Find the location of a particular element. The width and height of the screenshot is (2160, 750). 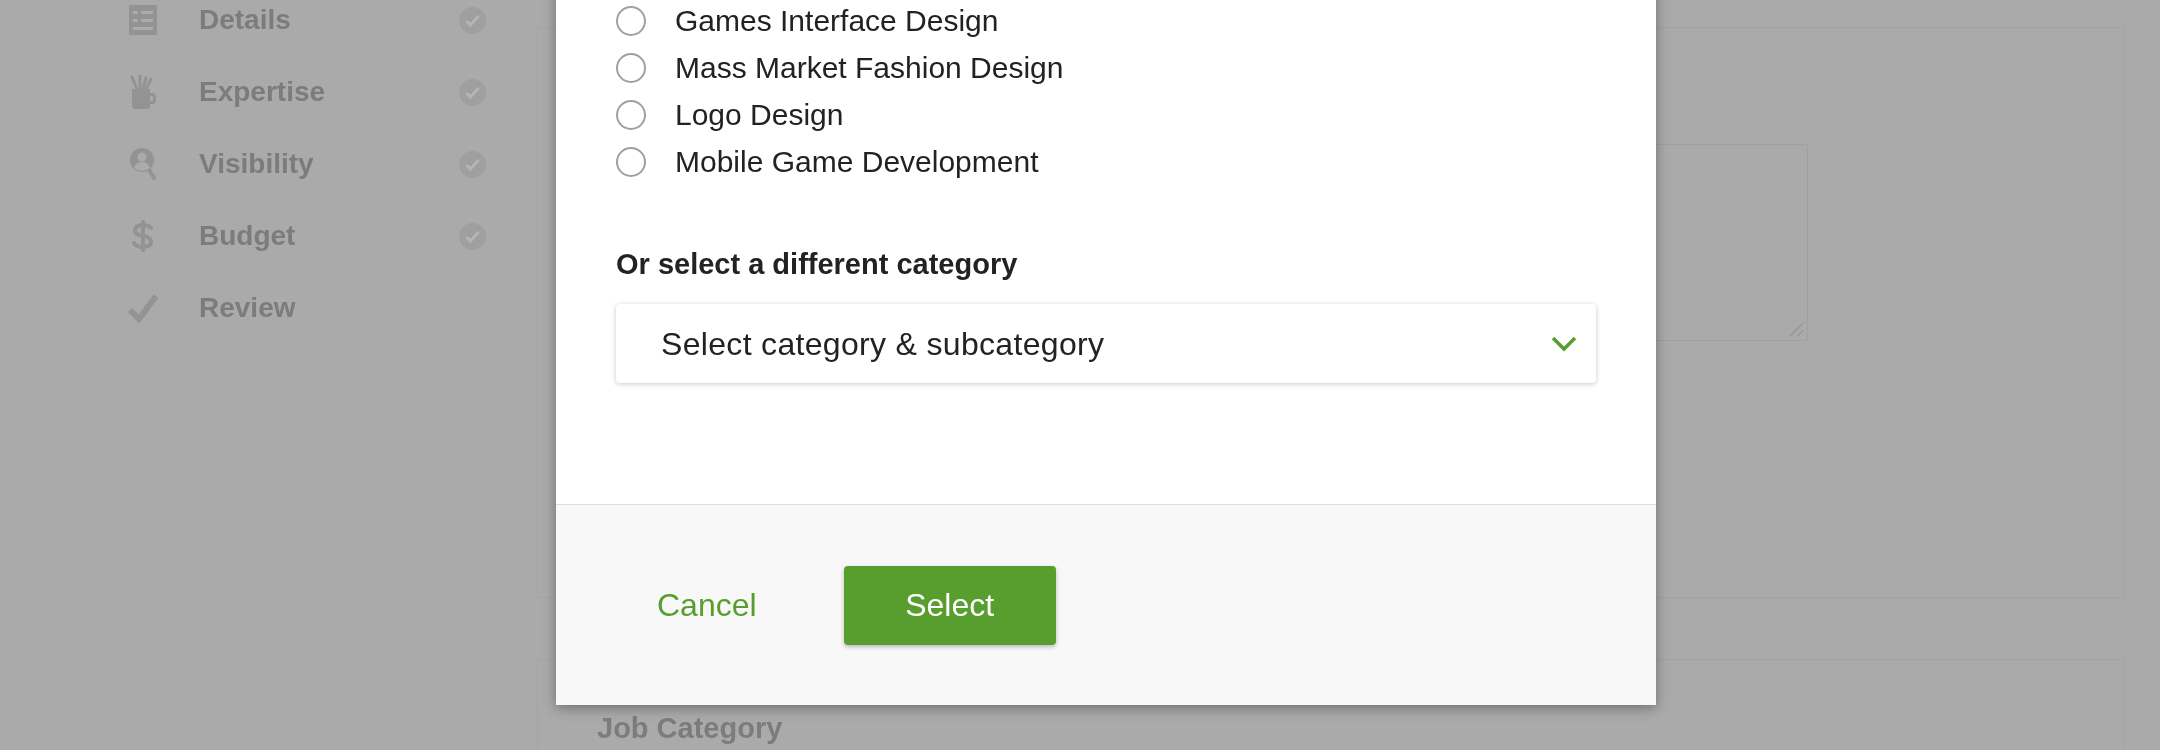

chevron-down-icon is located at coordinates (1564, 343).